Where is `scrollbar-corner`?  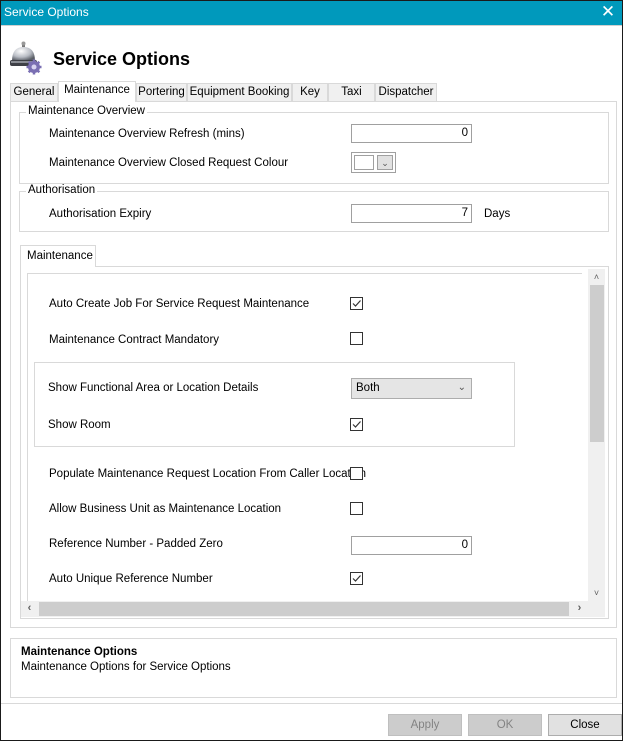 scrollbar-corner is located at coordinates (596, 609).